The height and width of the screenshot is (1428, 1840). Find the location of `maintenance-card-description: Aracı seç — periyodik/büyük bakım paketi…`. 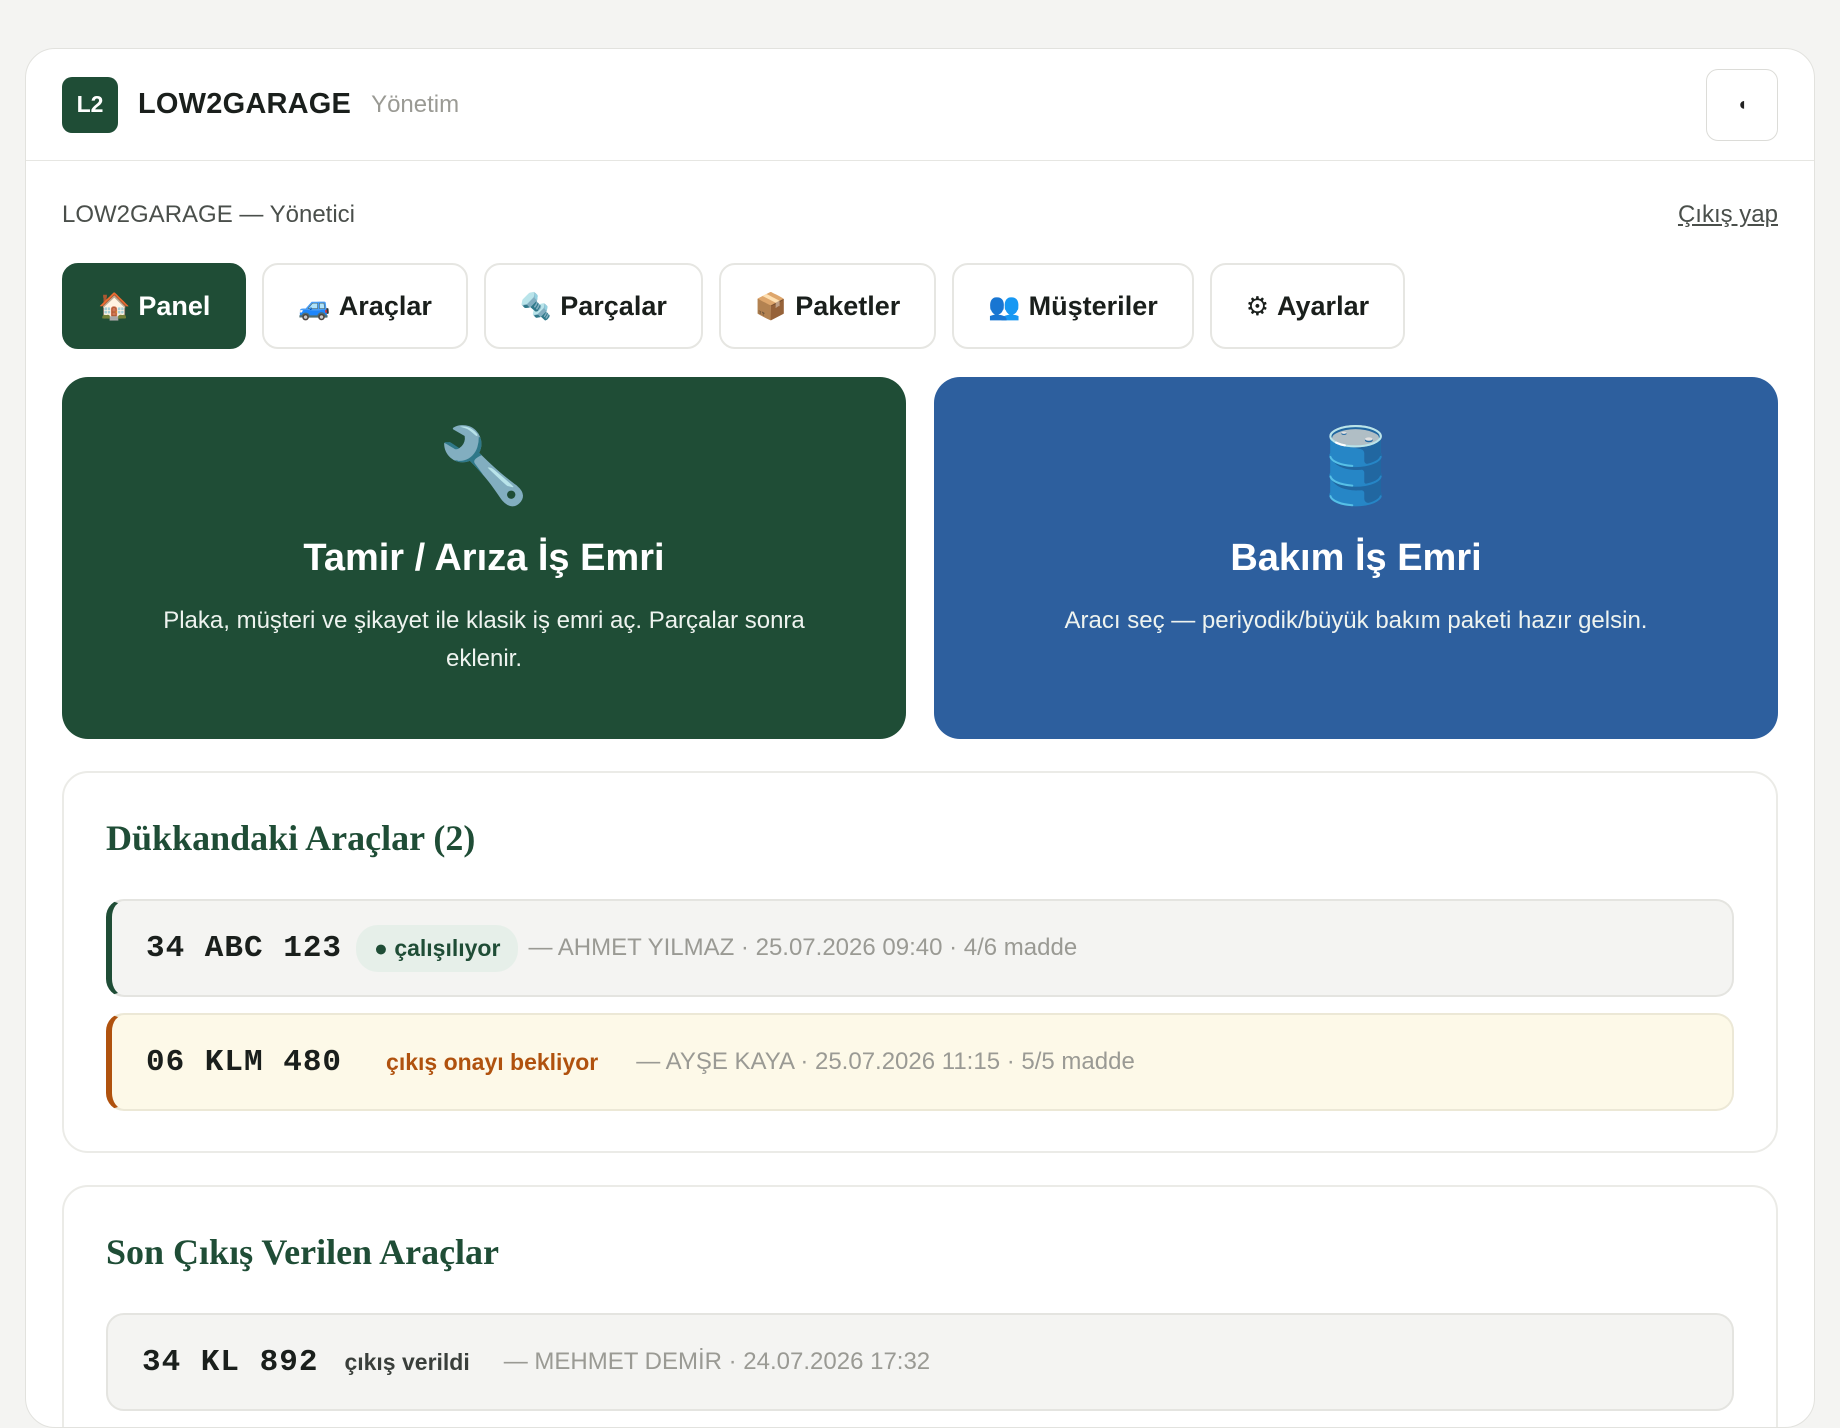

maintenance-card-description: Aracı seç — periyodik/büyük bakım paketi… is located at coordinates (1356, 620).